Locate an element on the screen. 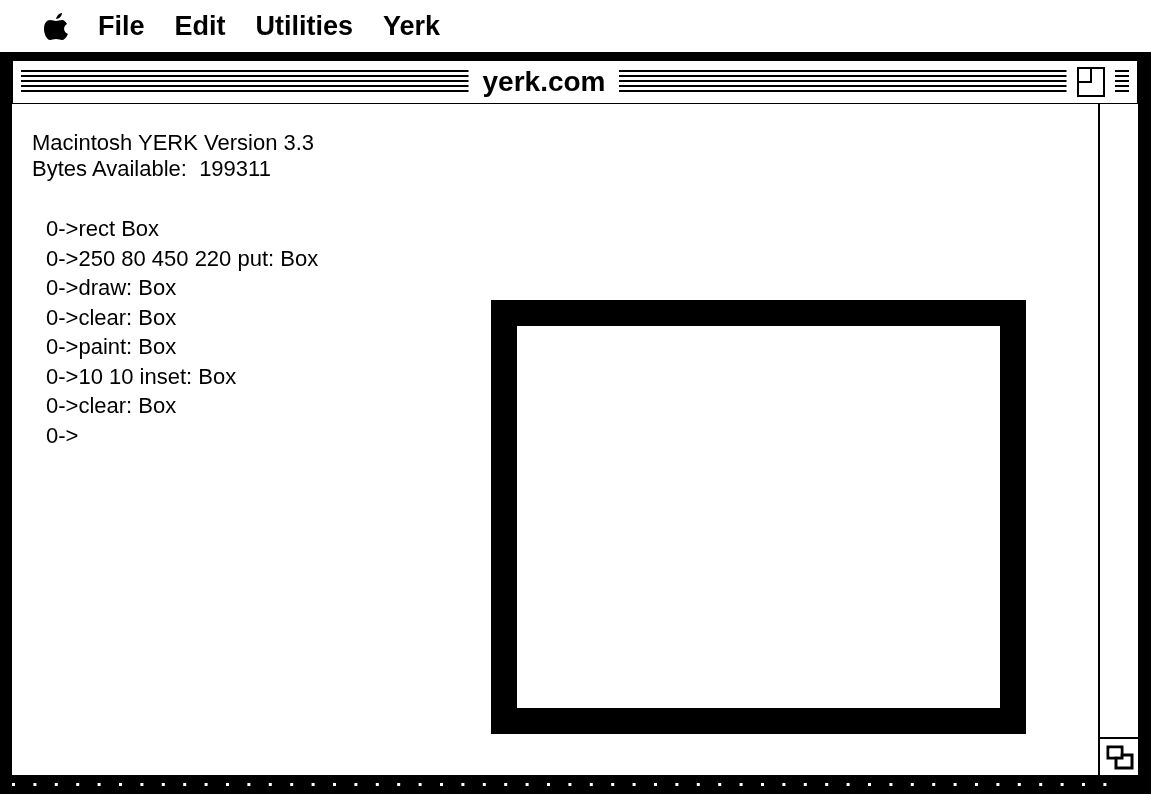  console-line: 0->250 80 450 220 put: Box is located at coordinates (182, 258).